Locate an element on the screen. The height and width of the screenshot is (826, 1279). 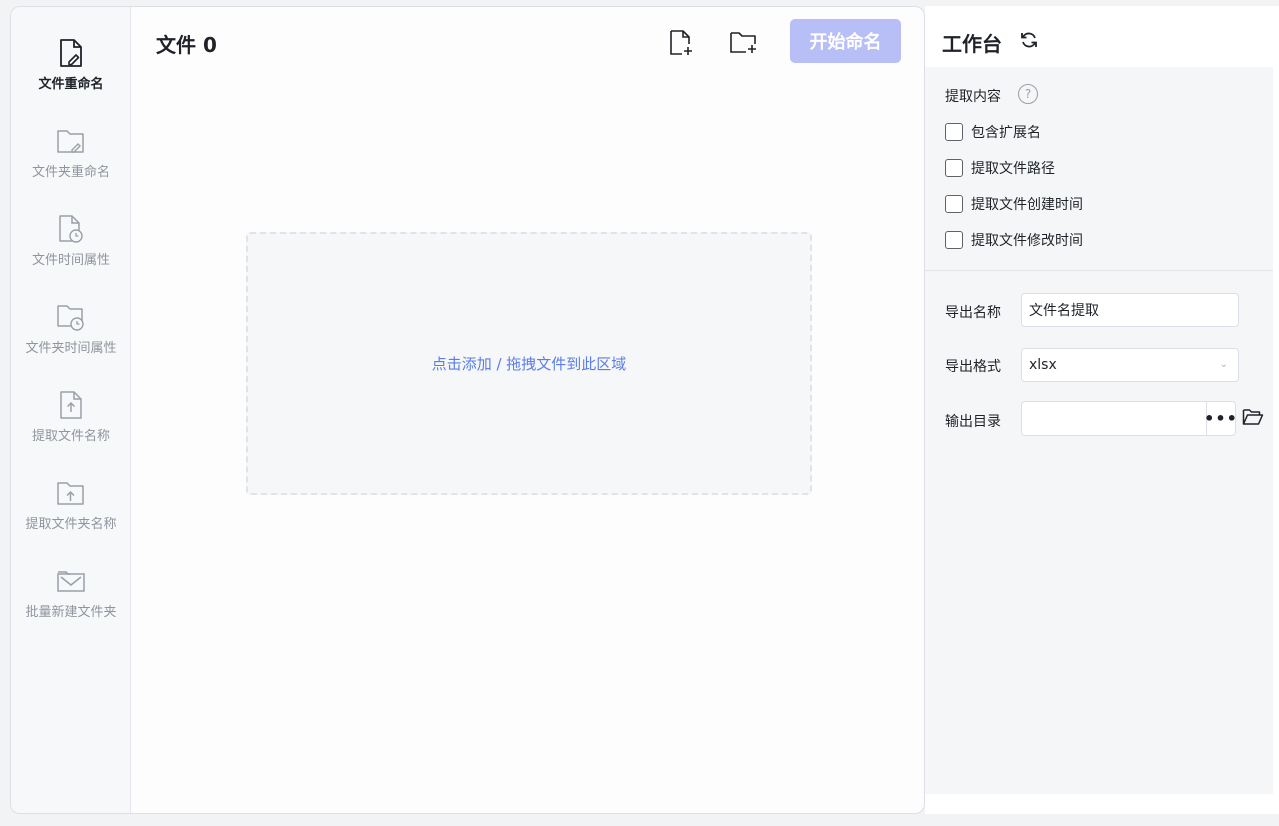
nav-item-file-rename: 文件重命名 is located at coordinates (71, 77).